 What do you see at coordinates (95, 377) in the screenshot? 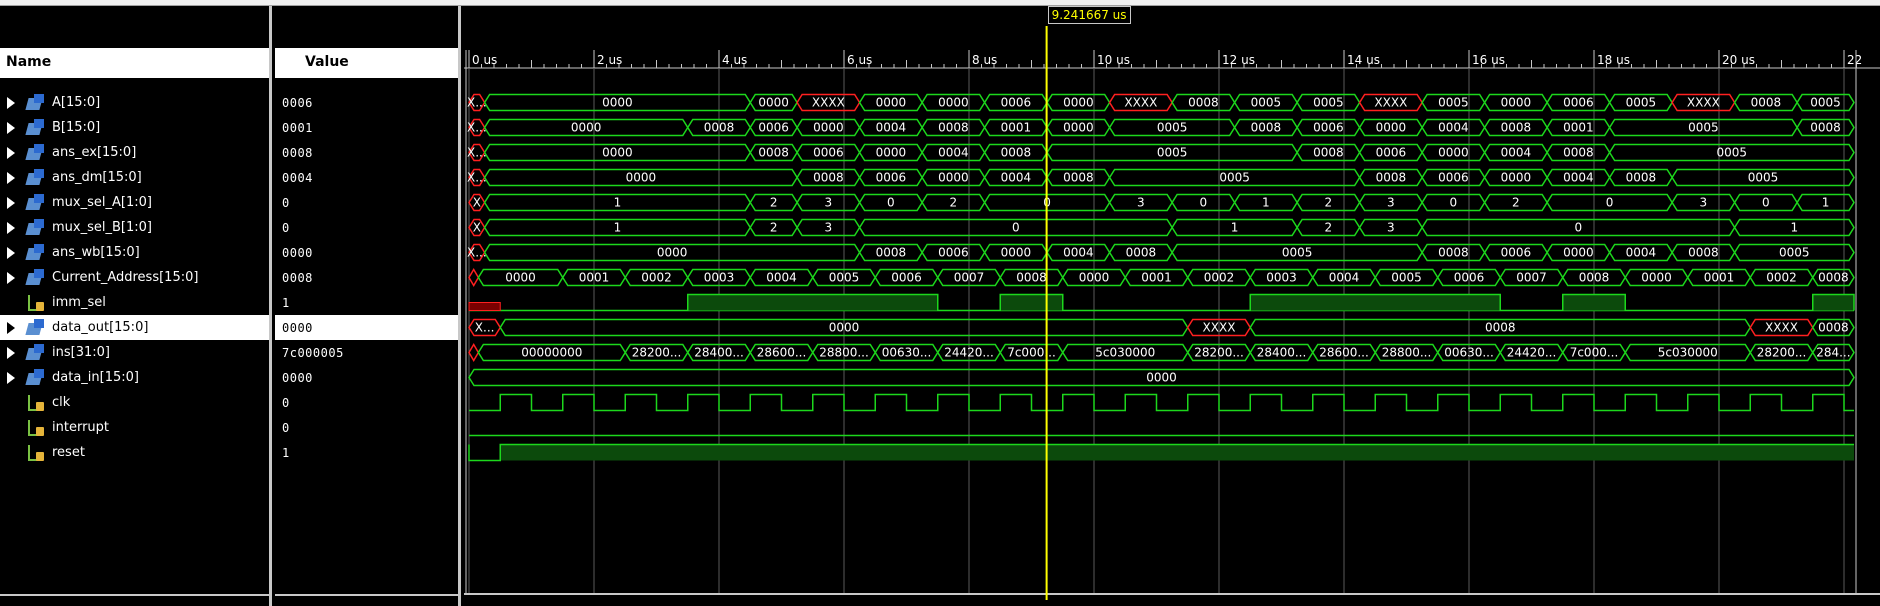
I see `signal-name: data_in[15:0]` at bounding box center [95, 377].